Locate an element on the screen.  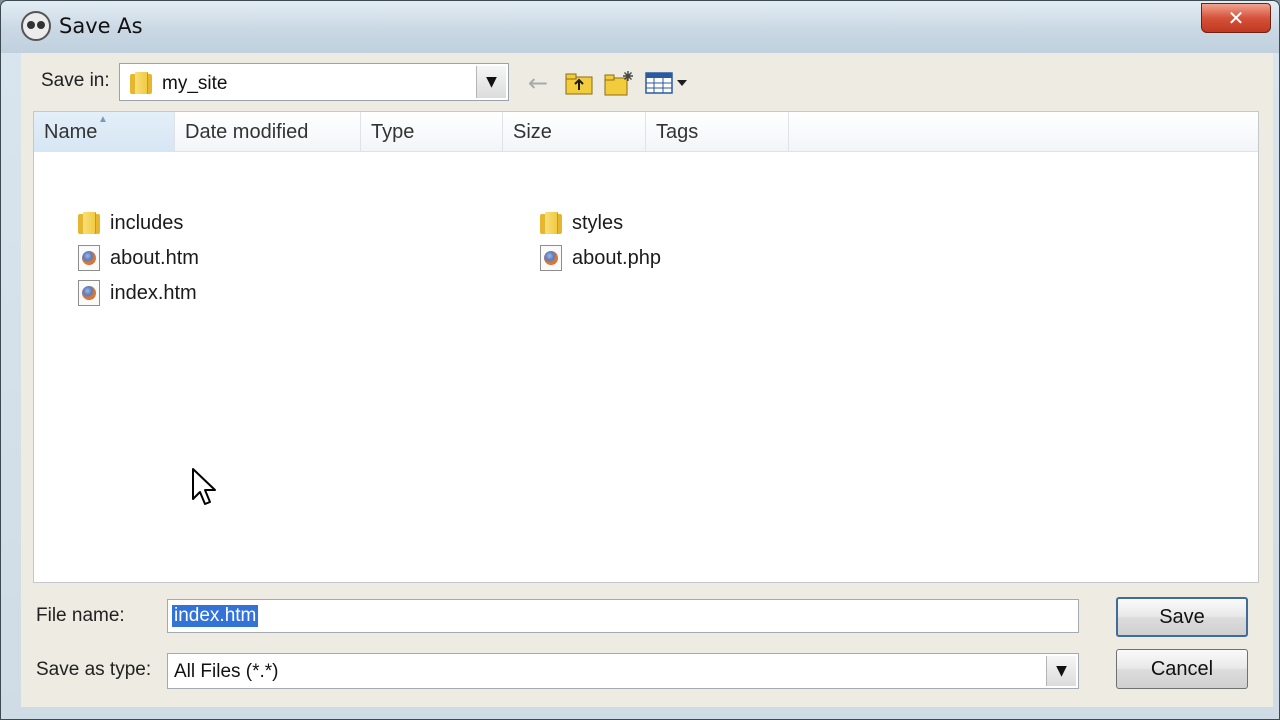
save-in-combo: my_site ▼ is located at coordinates (314, 82).